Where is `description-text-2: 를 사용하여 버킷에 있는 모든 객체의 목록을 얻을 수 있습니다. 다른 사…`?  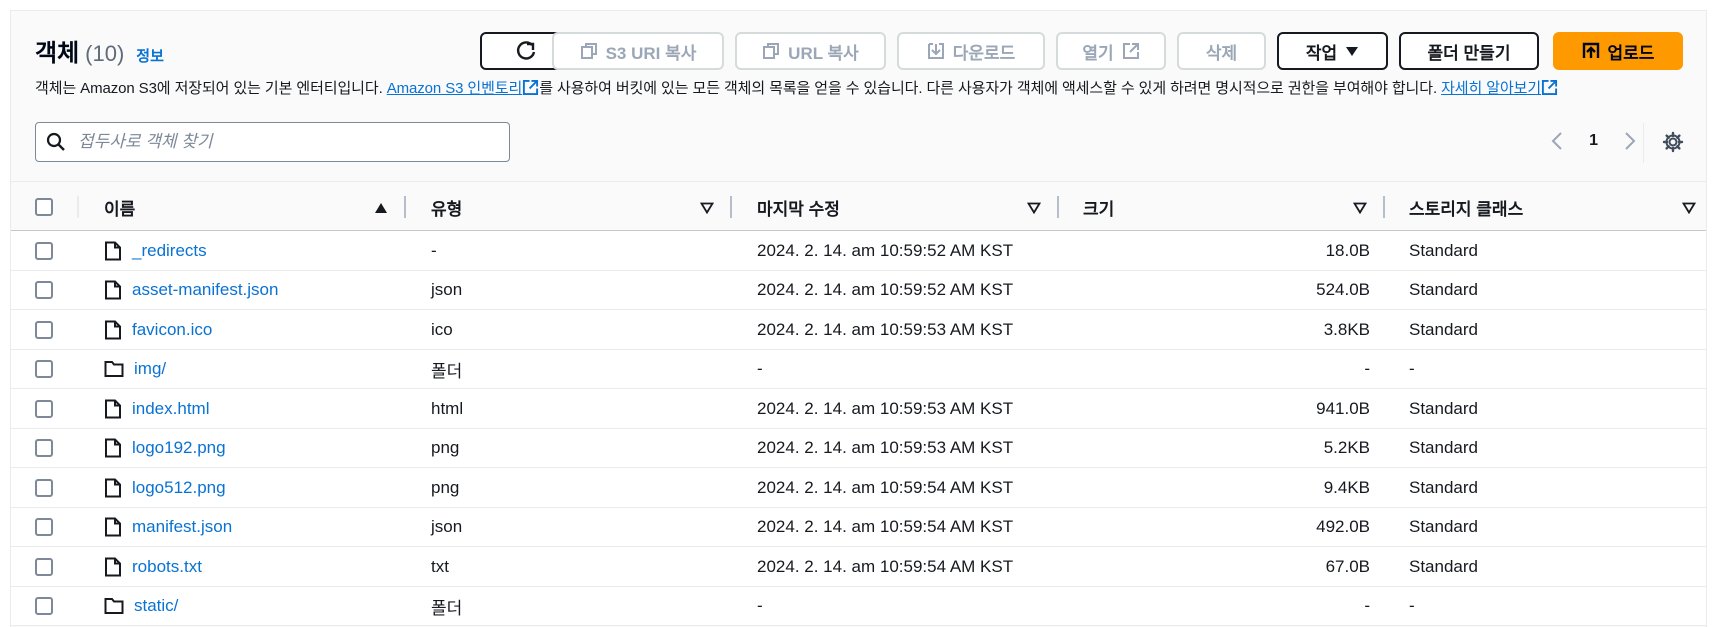
description-text-2: 를 사용하여 버킷에 있는 모든 객체의 목록을 얻을 수 있습니다. 다른 사… is located at coordinates (990, 88).